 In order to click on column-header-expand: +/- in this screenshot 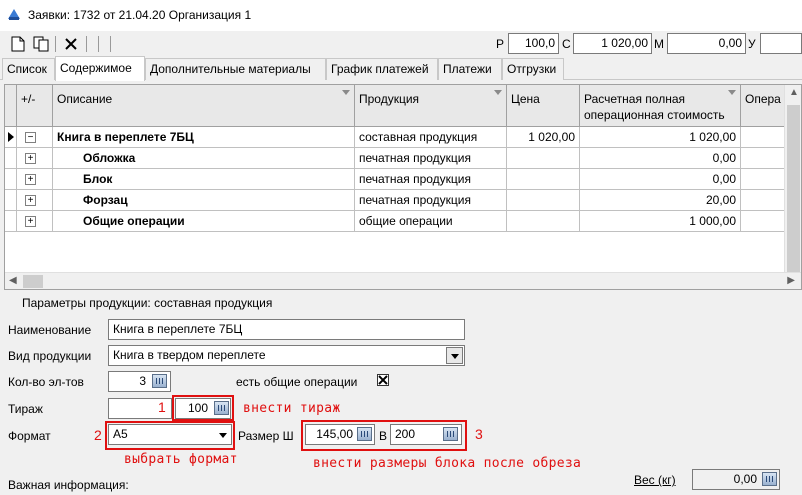, I will do `click(35, 106)`.